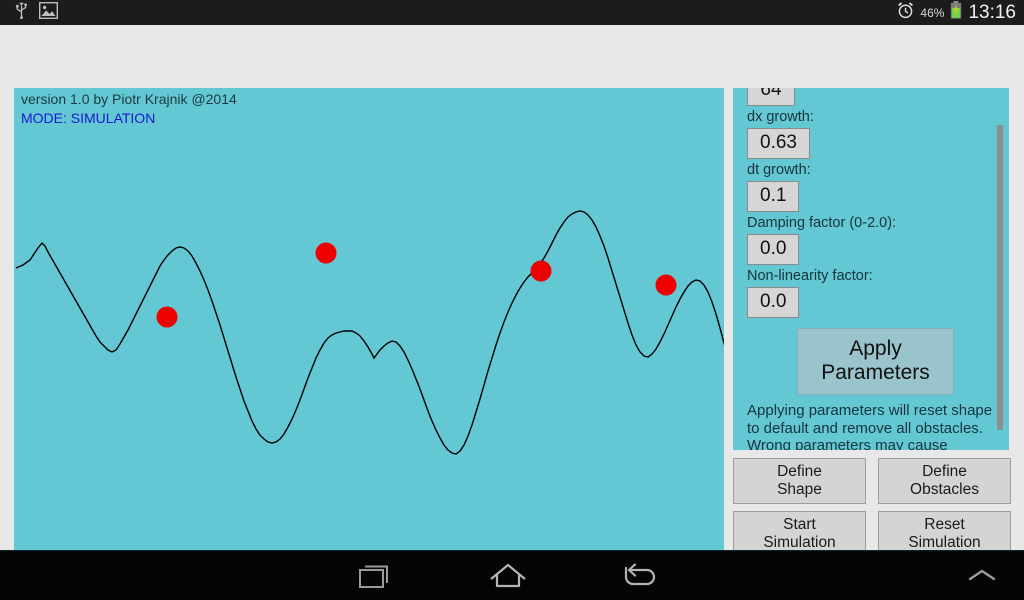 The height and width of the screenshot is (600, 1024). I want to click on battery-charging-icon, so click(956, 12).